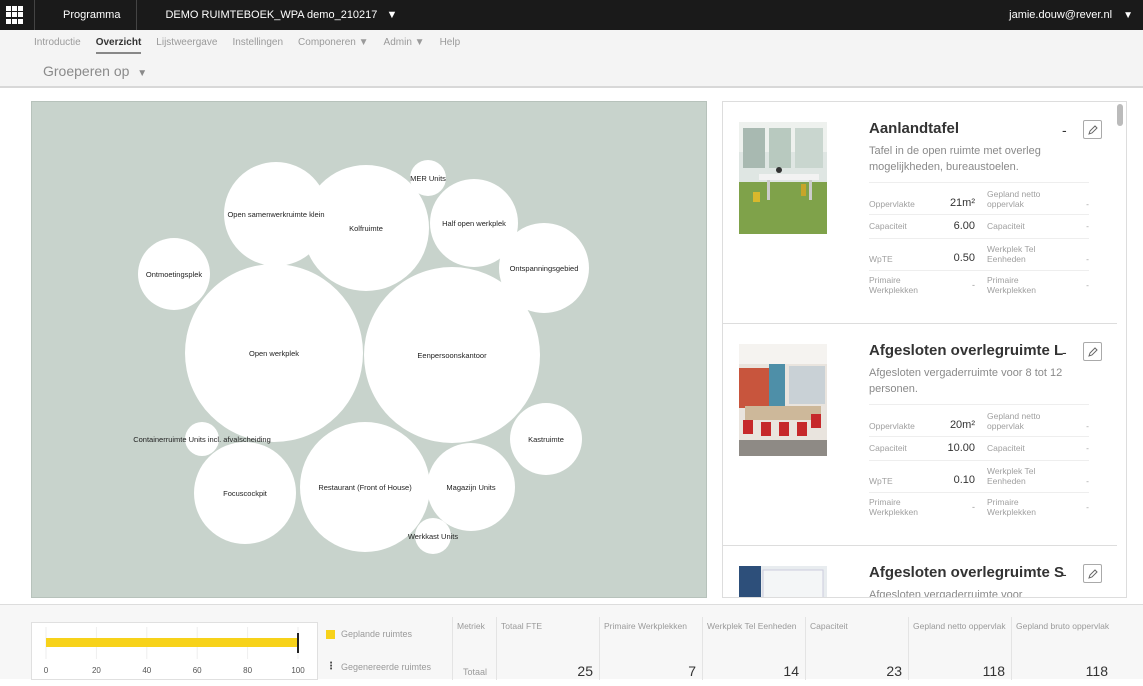 The height and width of the screenshot is (686, 1143). I want to click on bubble-label: Restaurant (Front of House), so click(365, 487).